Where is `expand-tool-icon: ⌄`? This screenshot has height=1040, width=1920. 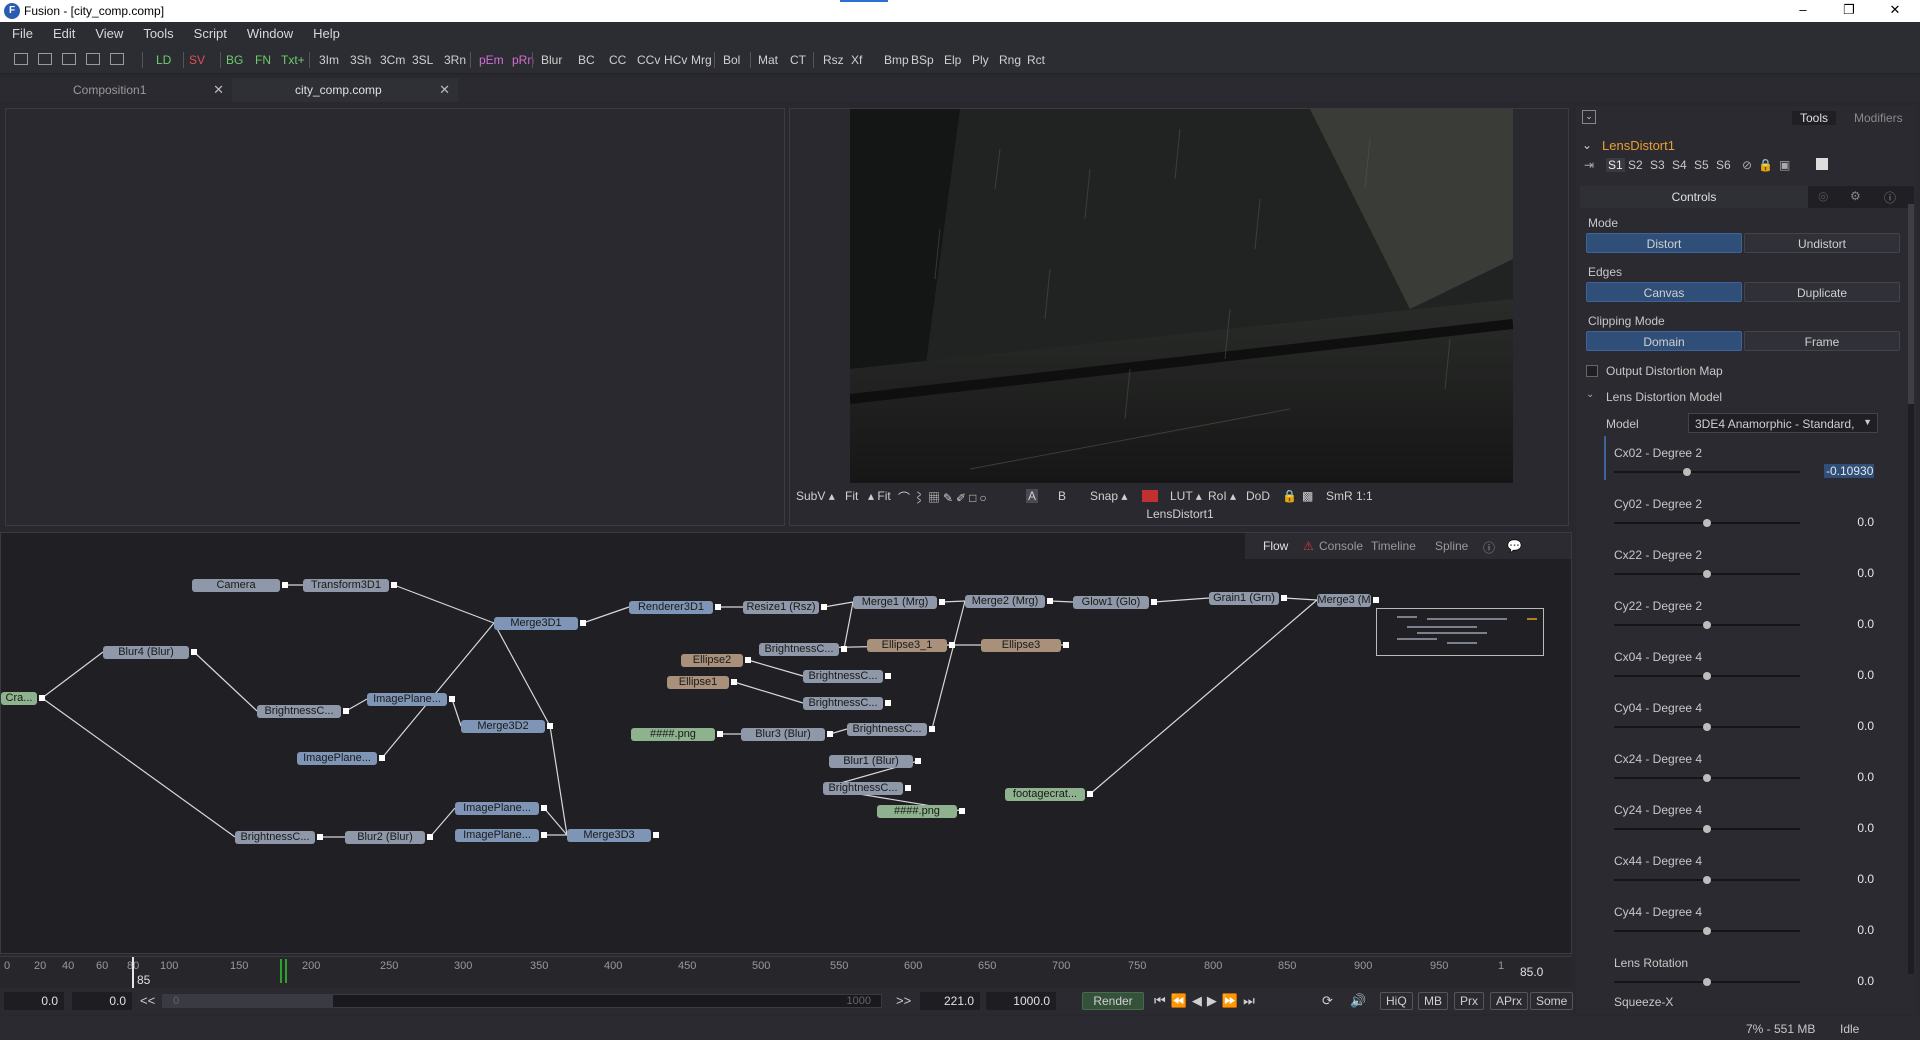
expand-tool-icon: ⌄ is located at coordinates (1587, 145).